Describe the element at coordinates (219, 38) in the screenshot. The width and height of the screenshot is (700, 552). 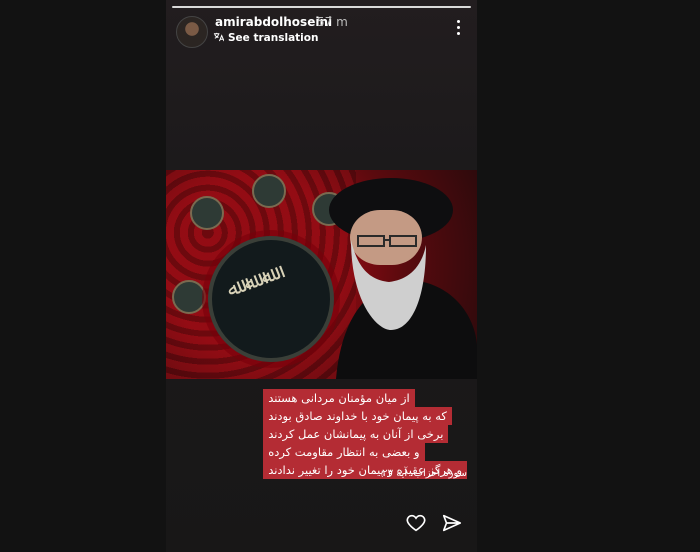
I see `translate-icon` at that location.